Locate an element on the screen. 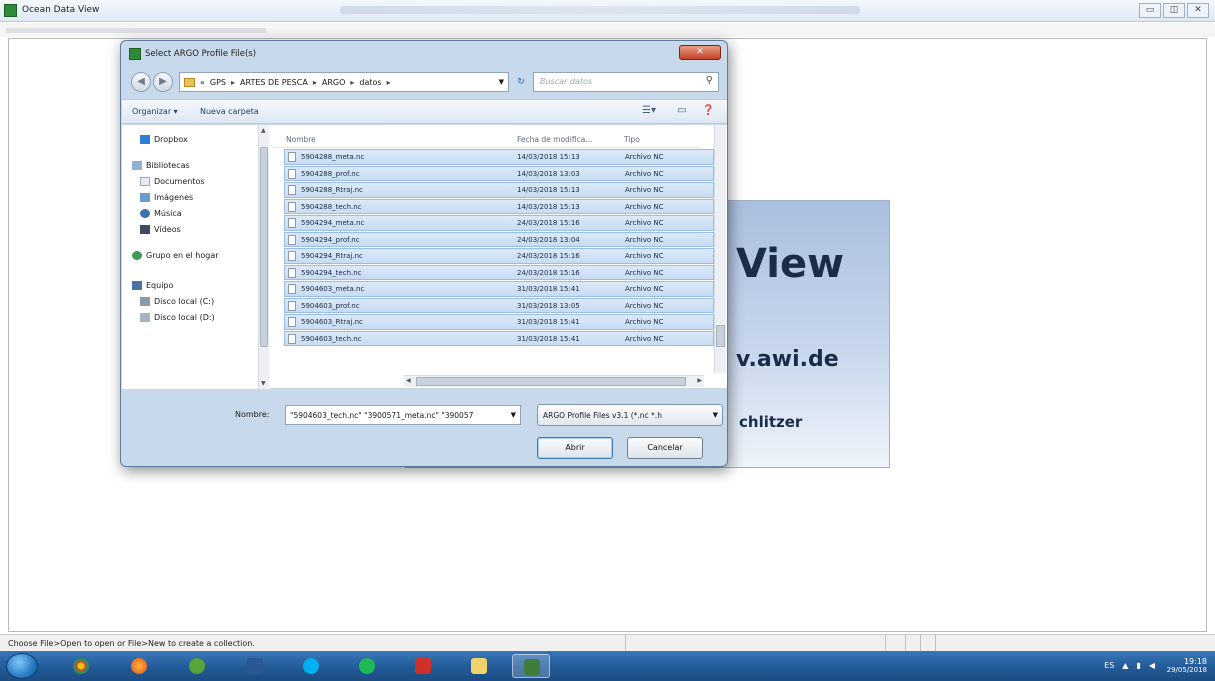  taskbar-chrome is located at coordinates (81, 666).